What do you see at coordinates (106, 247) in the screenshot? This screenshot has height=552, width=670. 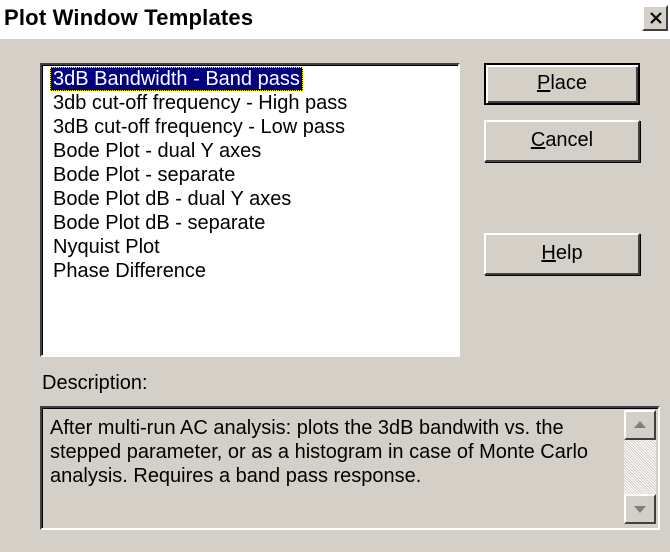 I see `list-item: Nyquist Plot` at bounding box center [106, 247].